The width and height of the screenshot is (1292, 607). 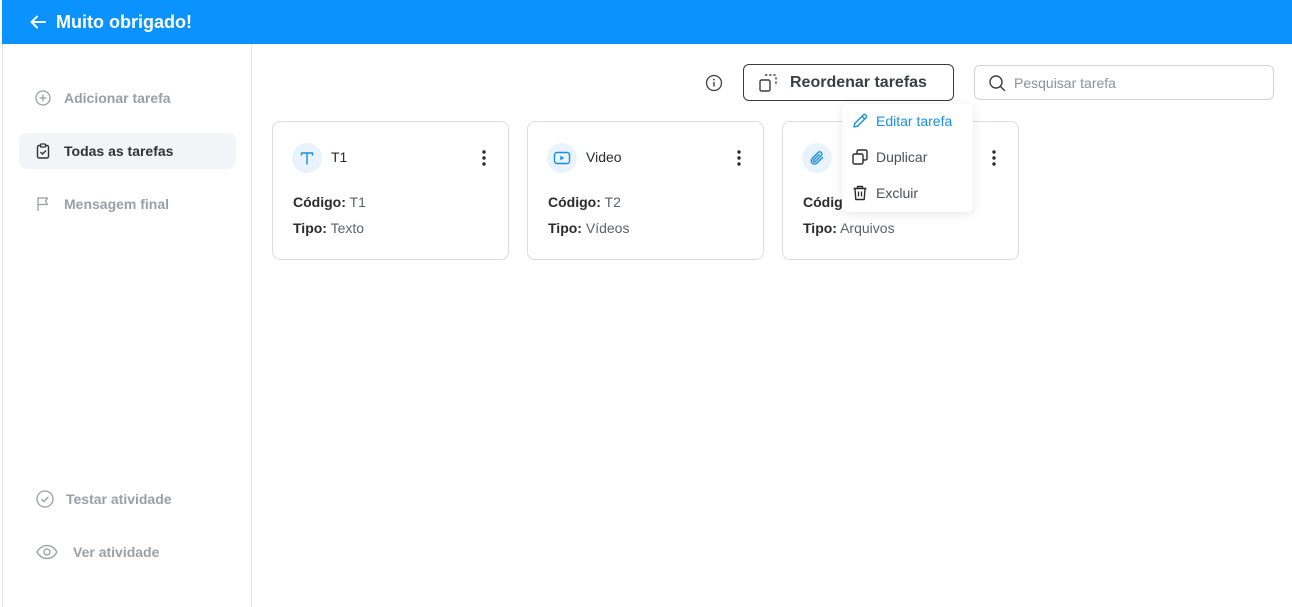 I want to click on reorder-tasks-button: Reordenar tarefas, so click(x=848, y=82).